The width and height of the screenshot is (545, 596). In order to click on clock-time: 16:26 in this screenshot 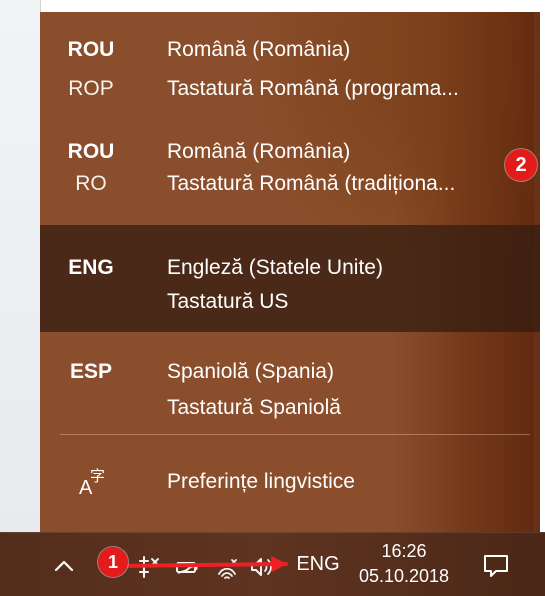, I will do `click(404, 551)`.